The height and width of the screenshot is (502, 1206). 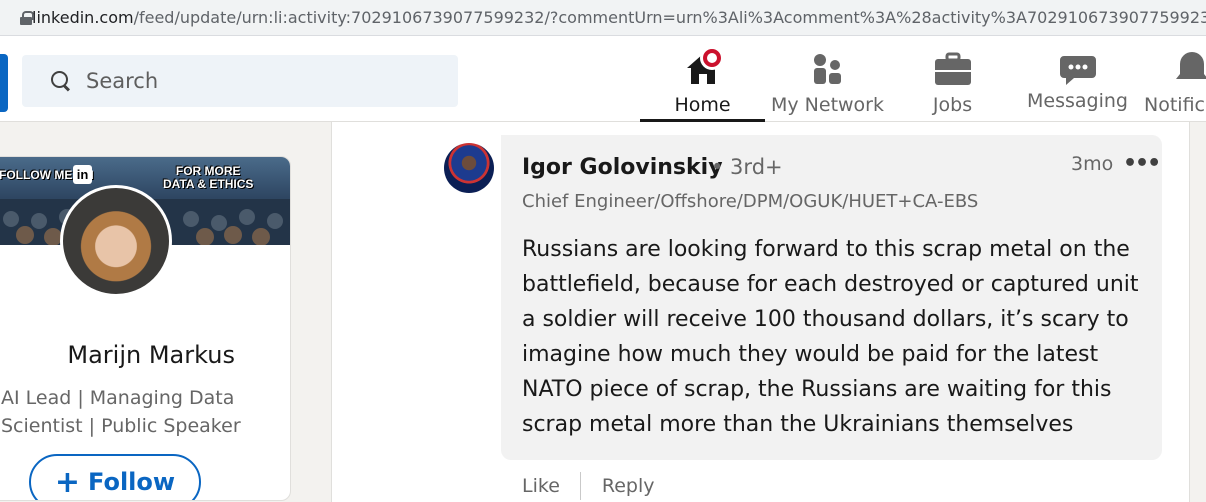 What do you see at coordinates (628, 486) in the screenshot?
I see `reply-button: Reply` at bounding box center [628, 486].